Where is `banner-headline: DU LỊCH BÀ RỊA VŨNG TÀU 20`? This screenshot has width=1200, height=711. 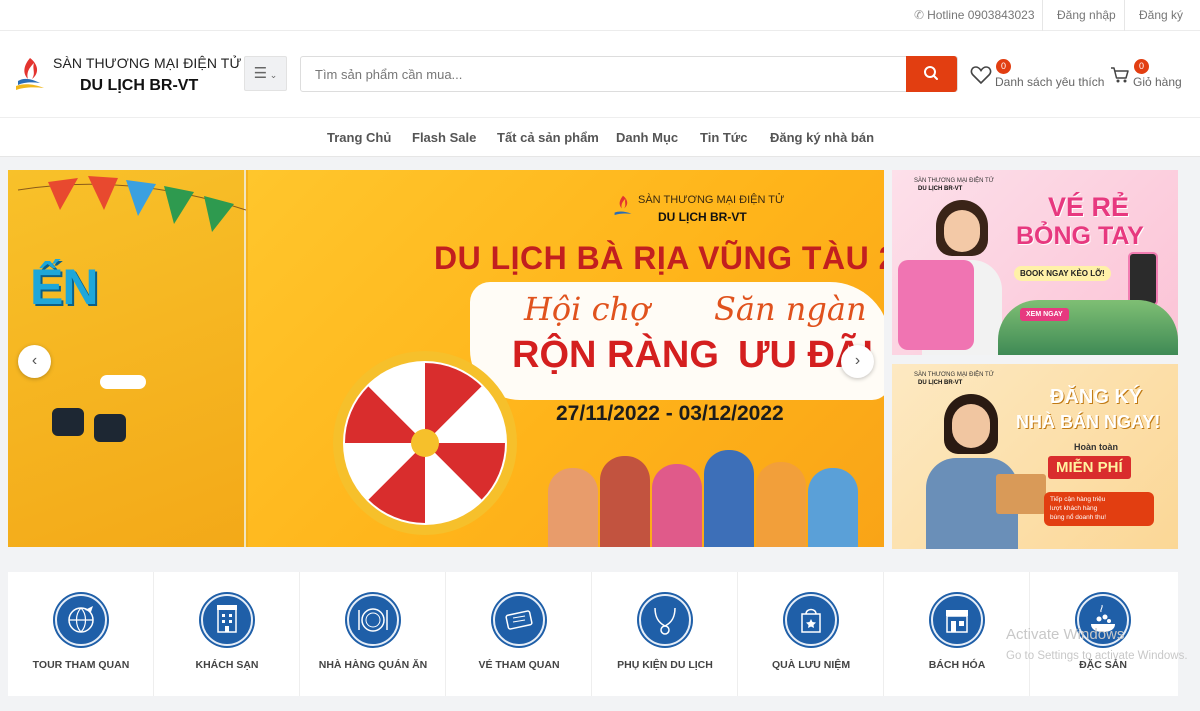
banner-headline: DU LỊCH BÀ RỊA VŨNG TÀU 20 is located at coordinates (659, 258).